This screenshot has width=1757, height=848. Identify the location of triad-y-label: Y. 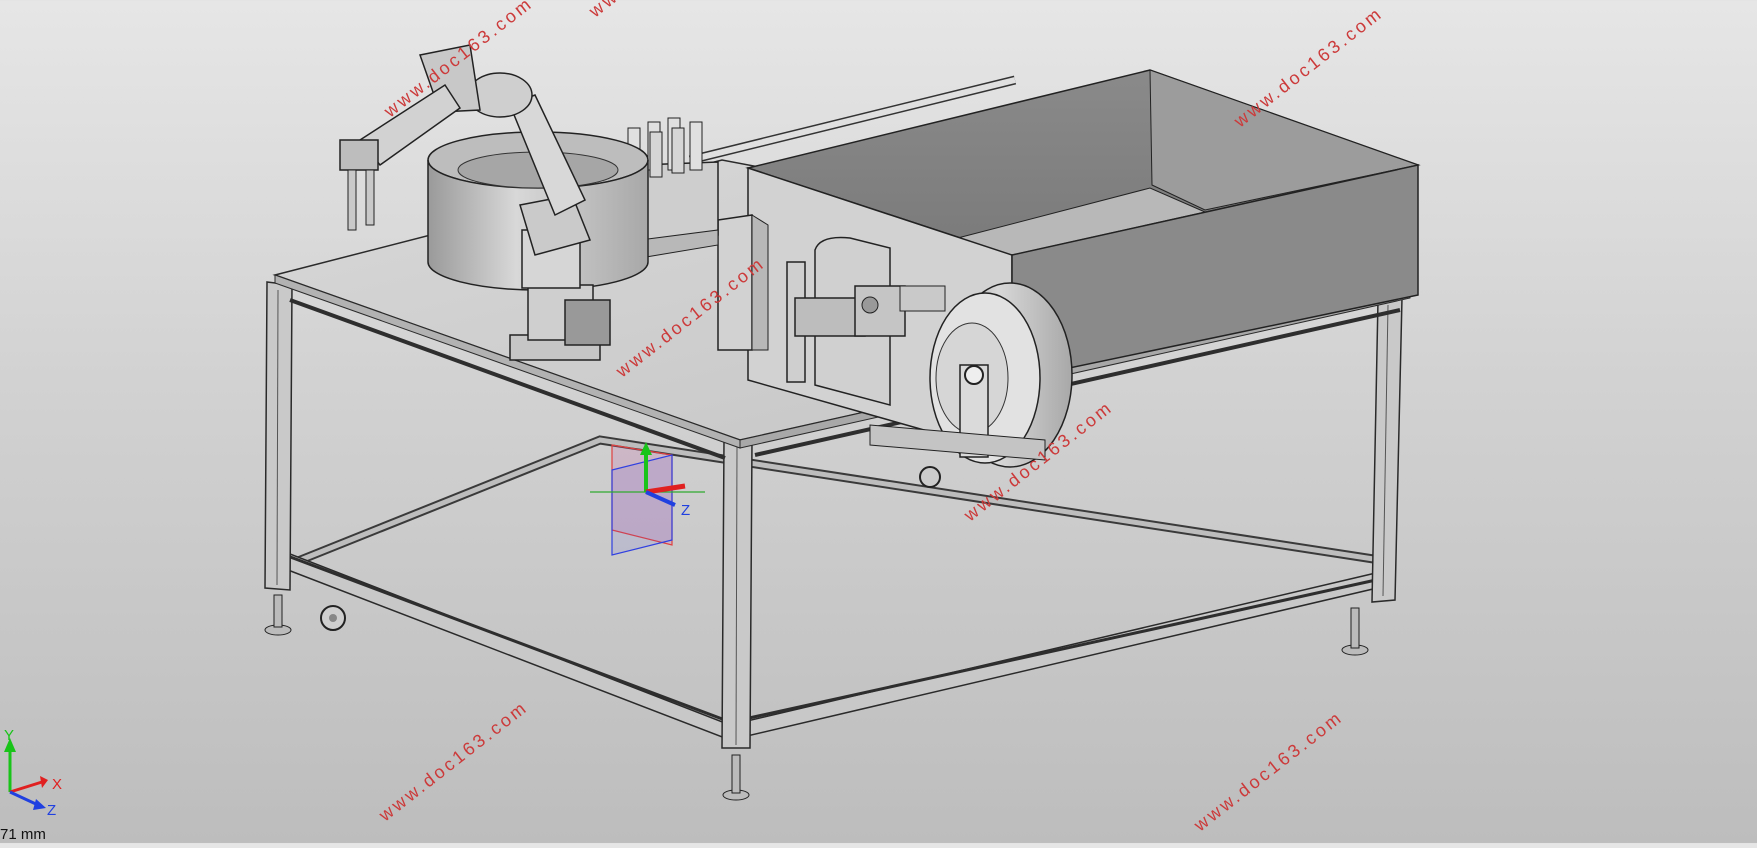
(9, 735).